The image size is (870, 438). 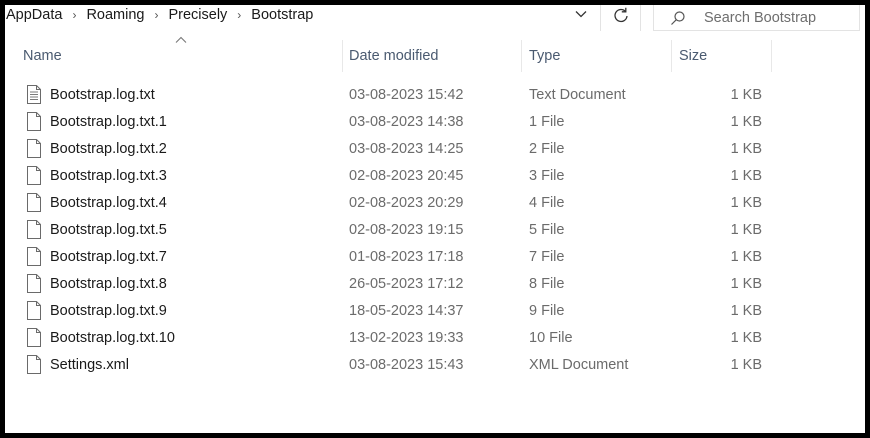 I want to click on file-date-modified: 18-05-2023 14:37, so click(x=406, y=310).